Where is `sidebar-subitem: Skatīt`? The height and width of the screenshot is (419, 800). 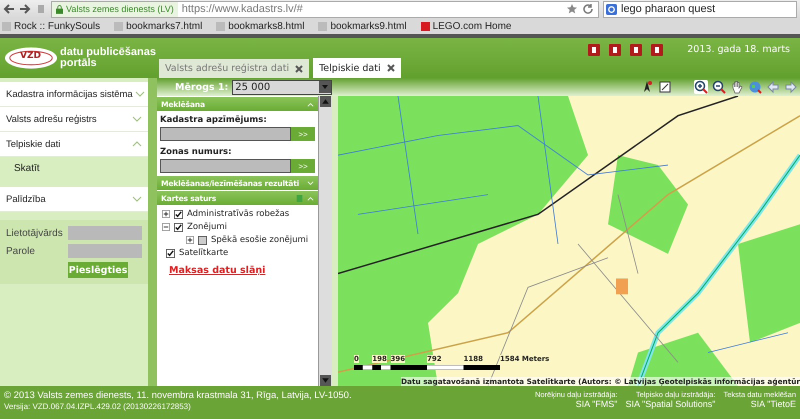 sidebar-subitem: Skatīt is located at coordinates (74, 168).